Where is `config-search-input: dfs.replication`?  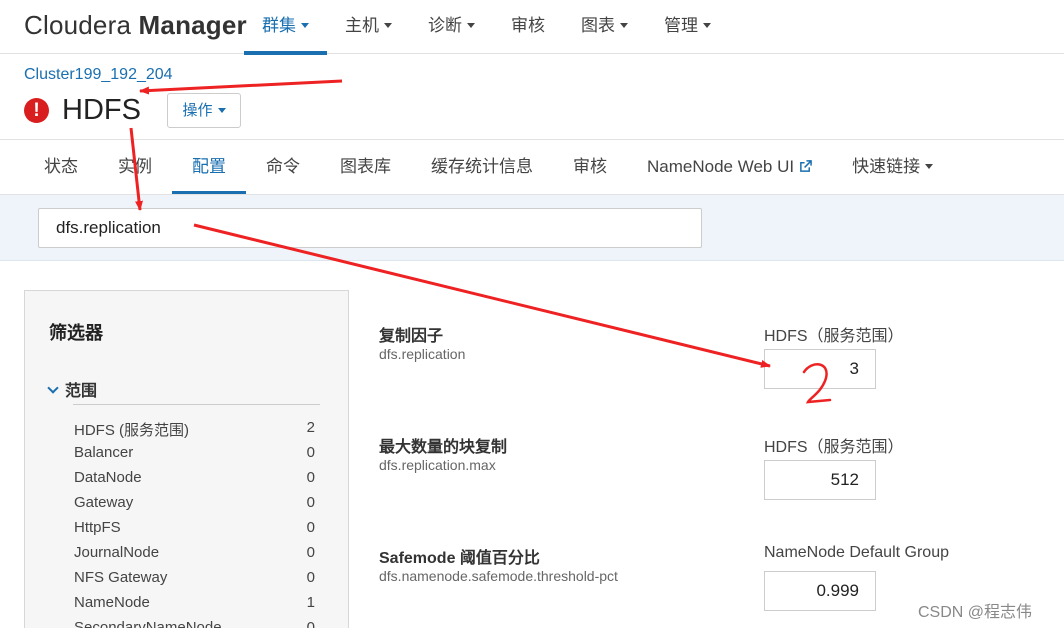 config-search-input: dfs.replication is located at coordinates (370, 228).